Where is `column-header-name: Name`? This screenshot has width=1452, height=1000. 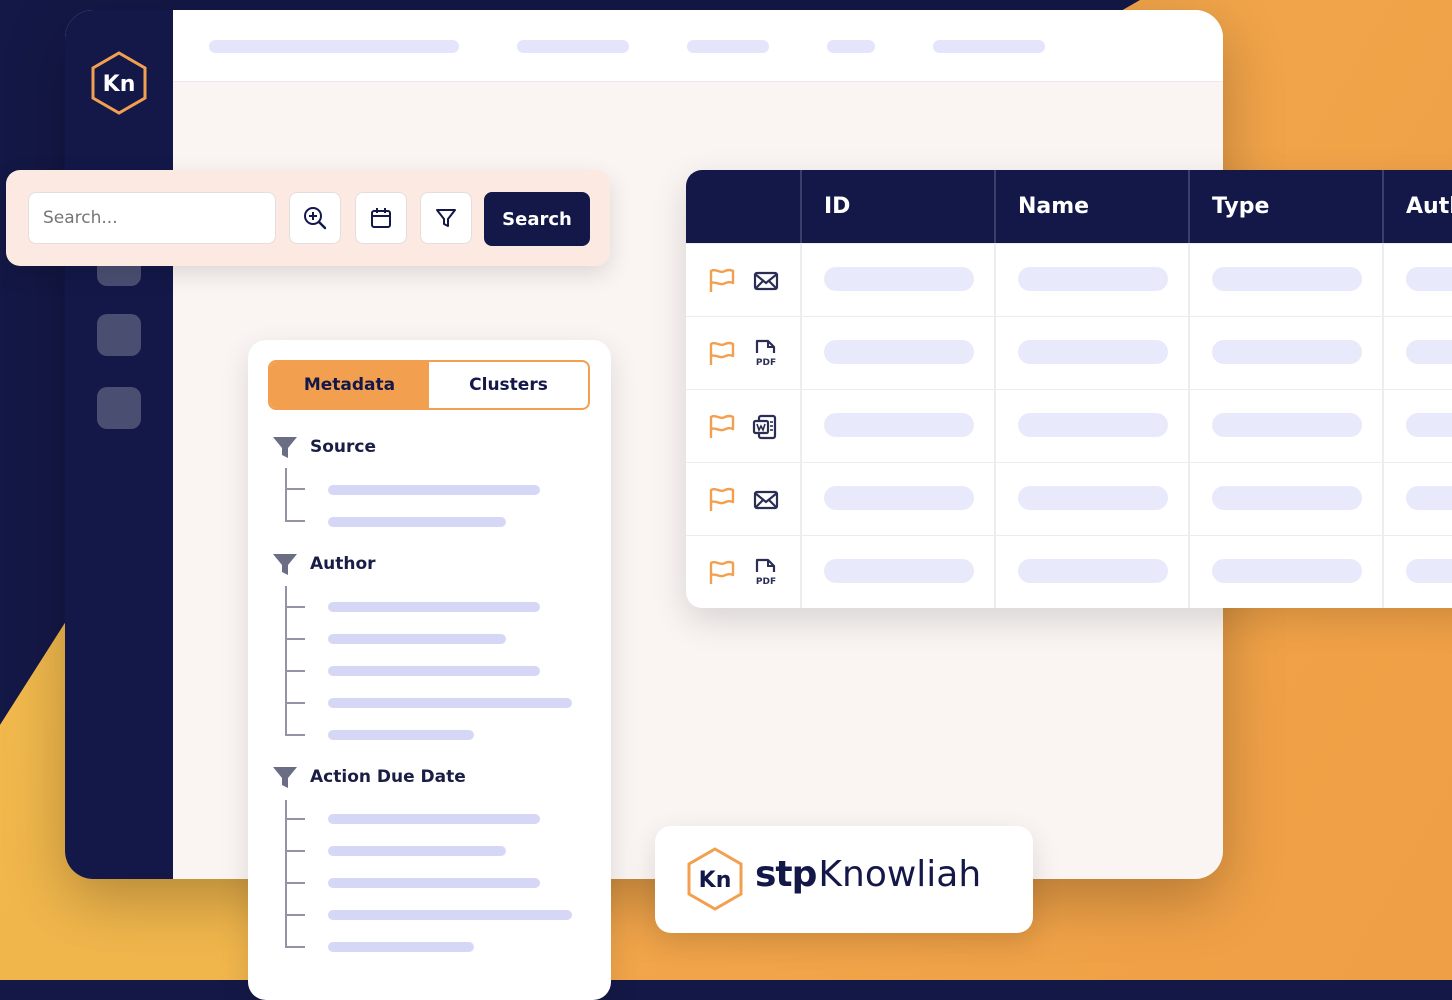
column-header-name: Name is located at coordinates (1091, 206).